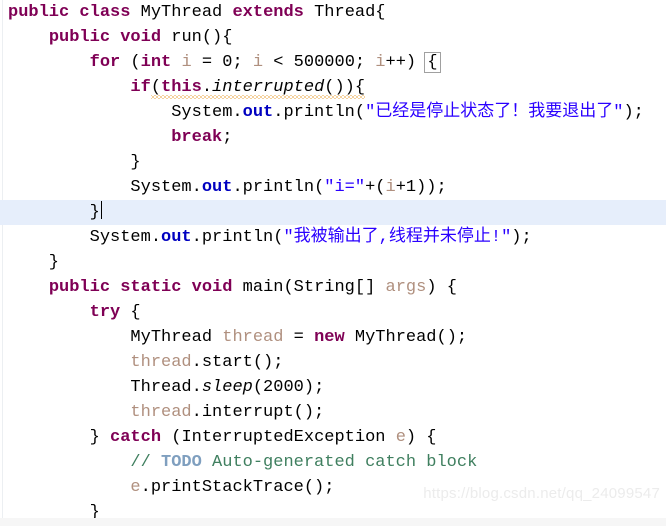 Image resolution: width=666 pixels, height=526 pixels. Describe the element at coordinates (141, 37) in the screenshot. I see `code-token: void` at that location.